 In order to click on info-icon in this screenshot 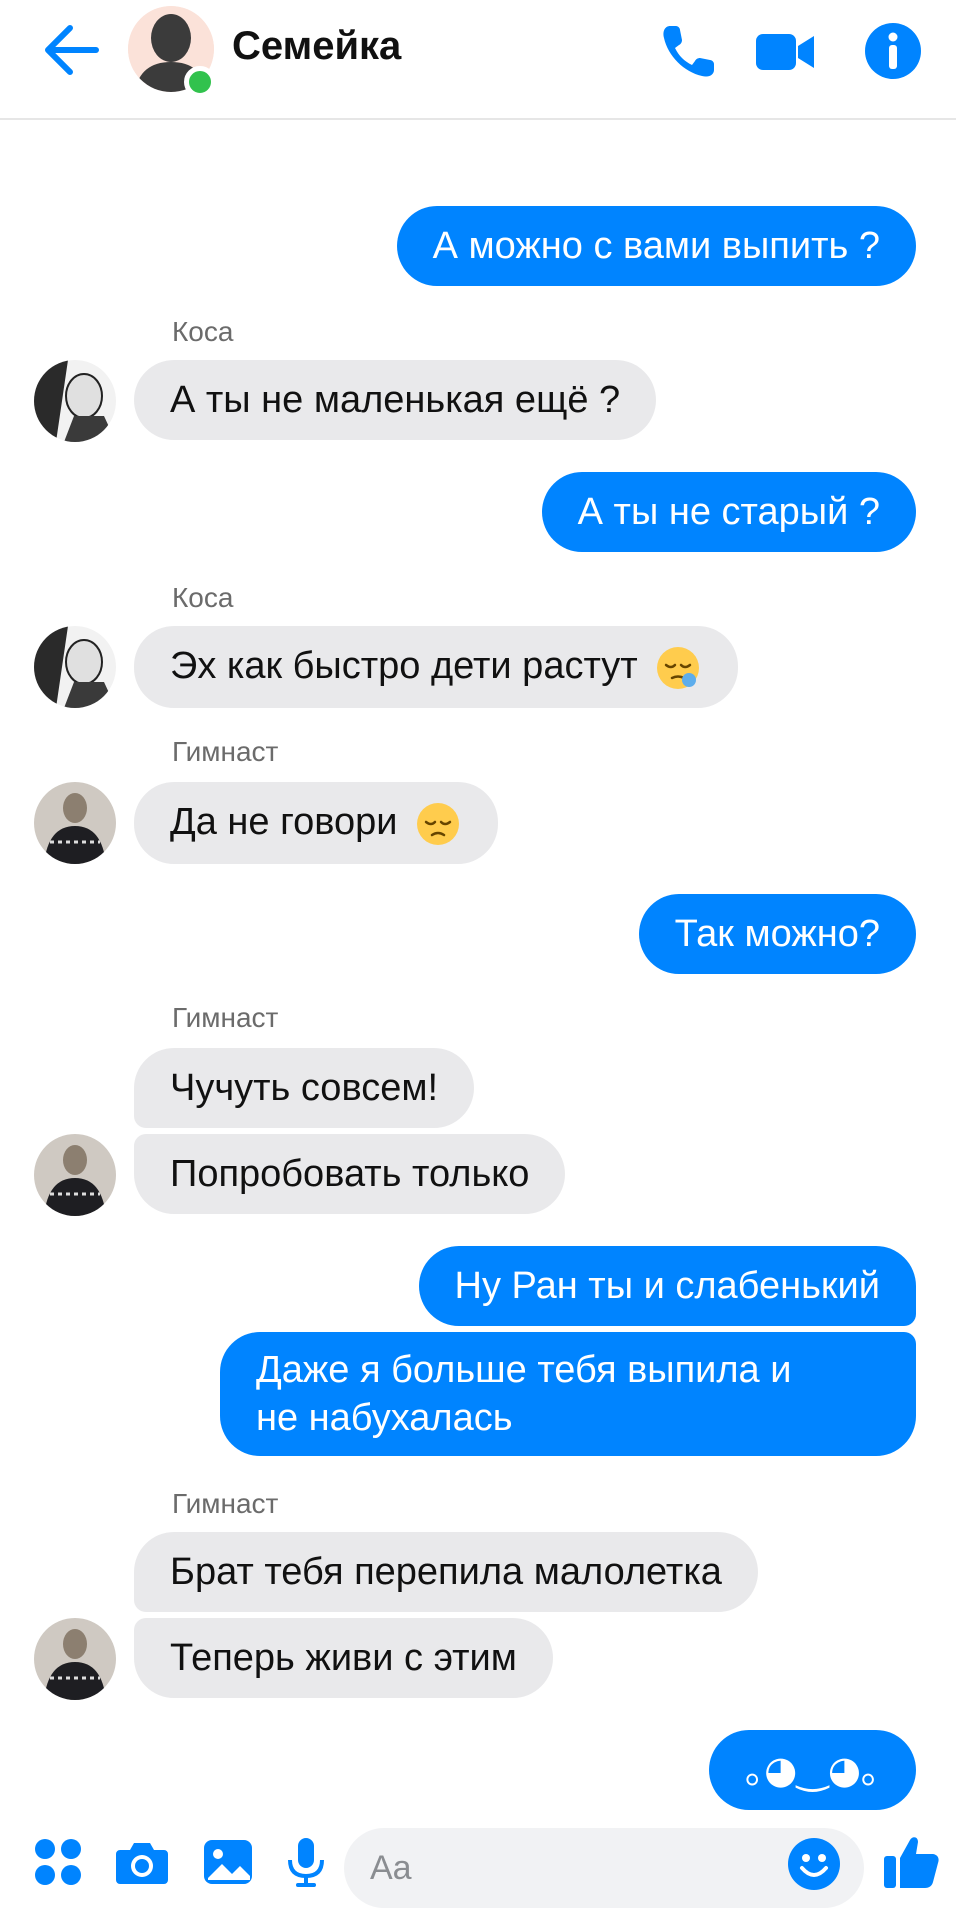, I will do `click(893, 51)`.